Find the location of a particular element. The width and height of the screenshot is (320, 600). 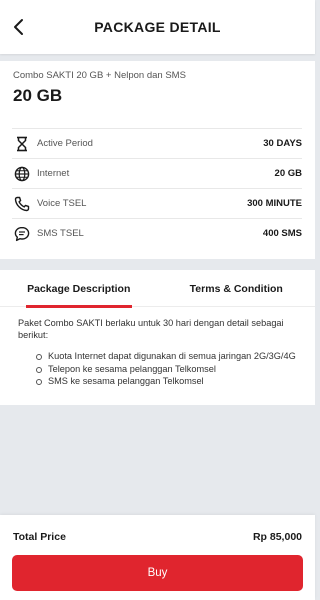

header: PACKAGE DETAIL is located at coordinates (157, 27).